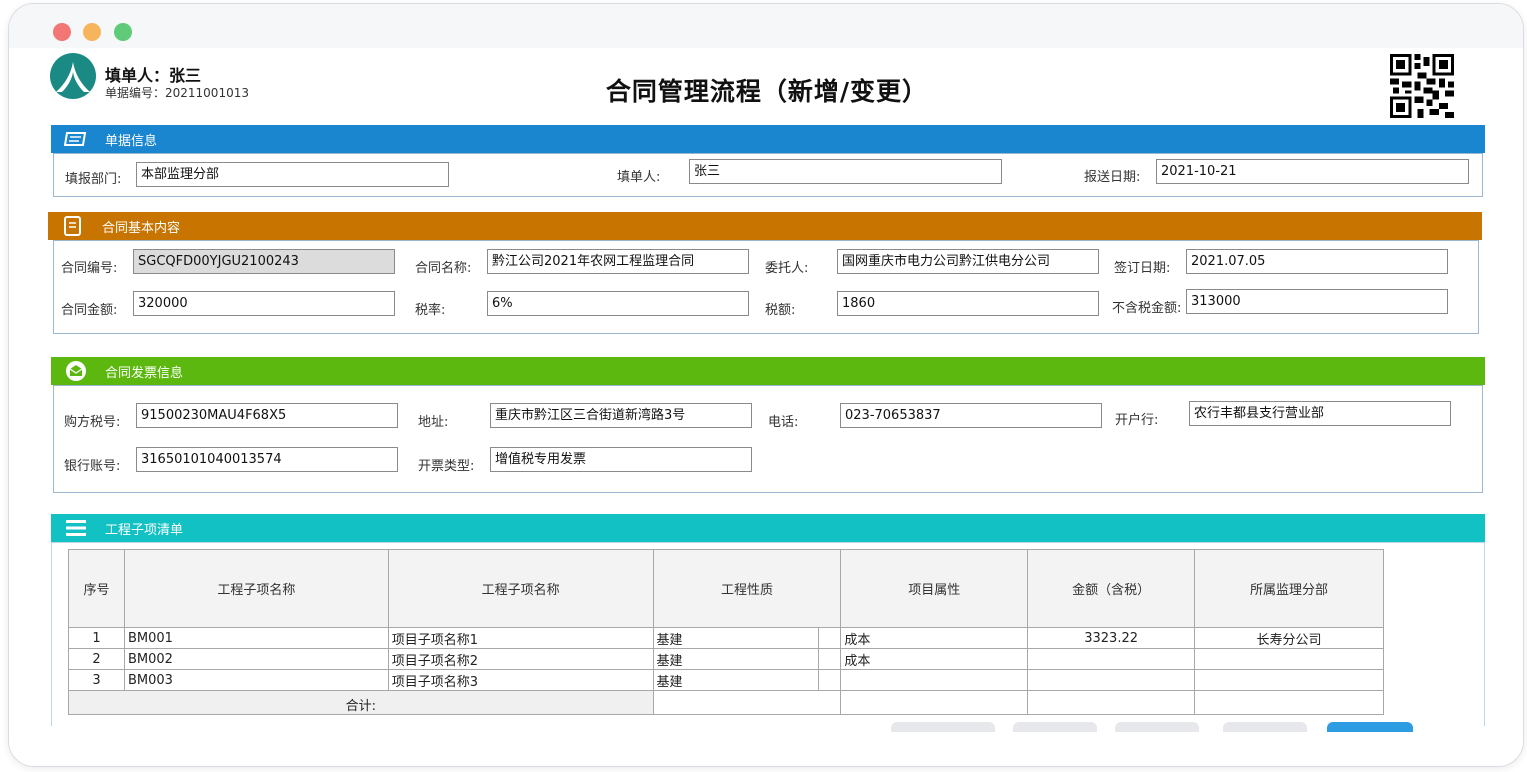 The image size is (1527, 772). What do you see at coordinates (267, 415) in the screenshot?
I see `buyer-taxno-field: 91500230MAU4F68X5` at bounding box center [267, 415].